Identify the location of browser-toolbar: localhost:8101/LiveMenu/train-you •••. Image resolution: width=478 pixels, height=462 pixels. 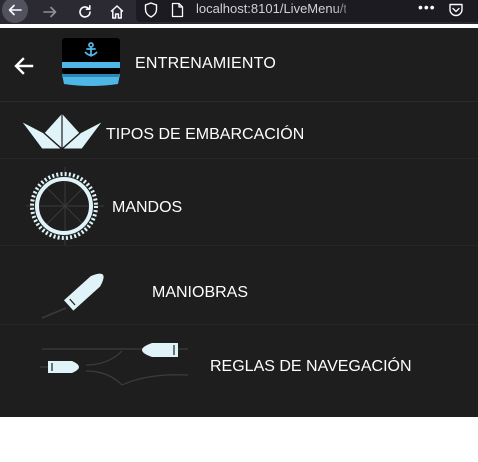
(239, 12).